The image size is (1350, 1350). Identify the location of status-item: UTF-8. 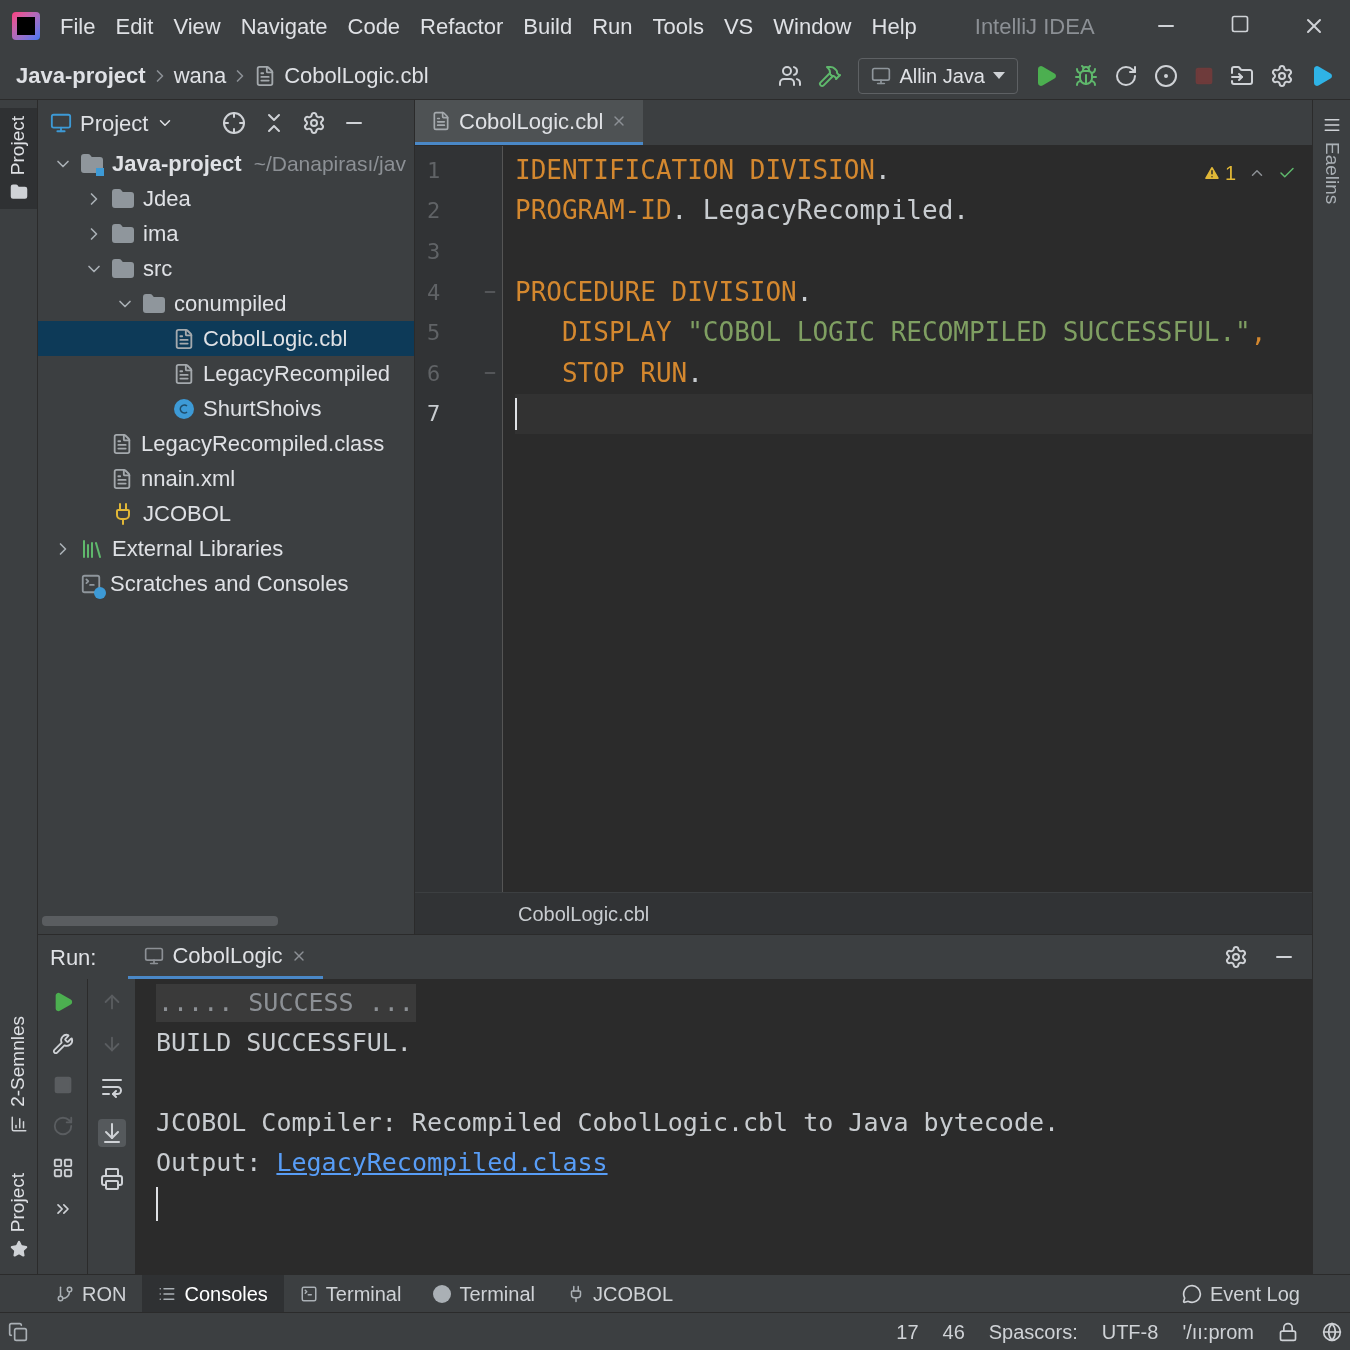
(1130, 1331).